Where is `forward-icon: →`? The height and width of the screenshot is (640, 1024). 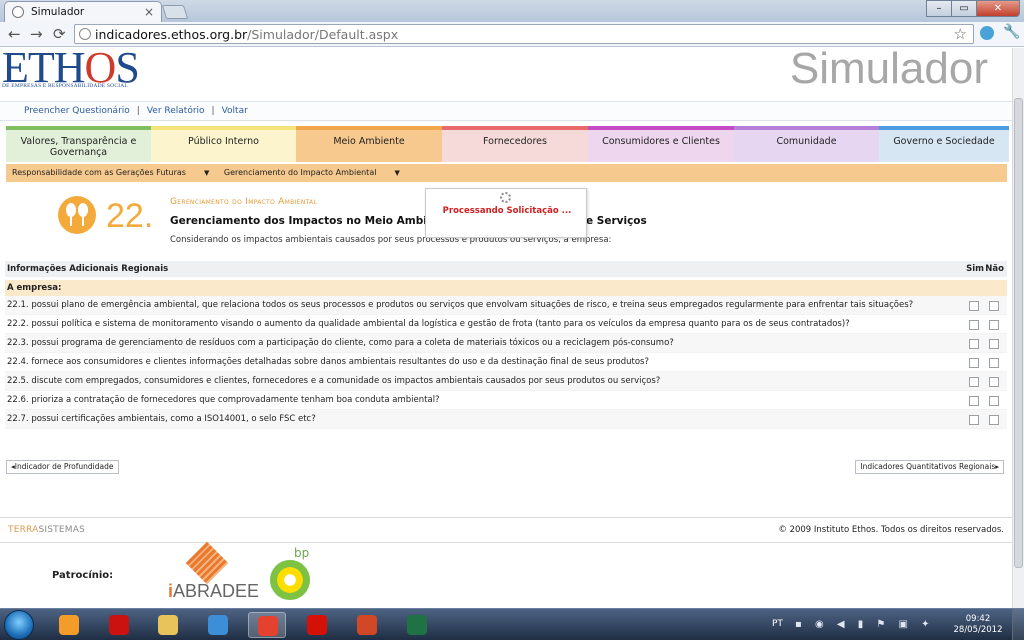 forward-icon: → is located at coordinates (36, 34).